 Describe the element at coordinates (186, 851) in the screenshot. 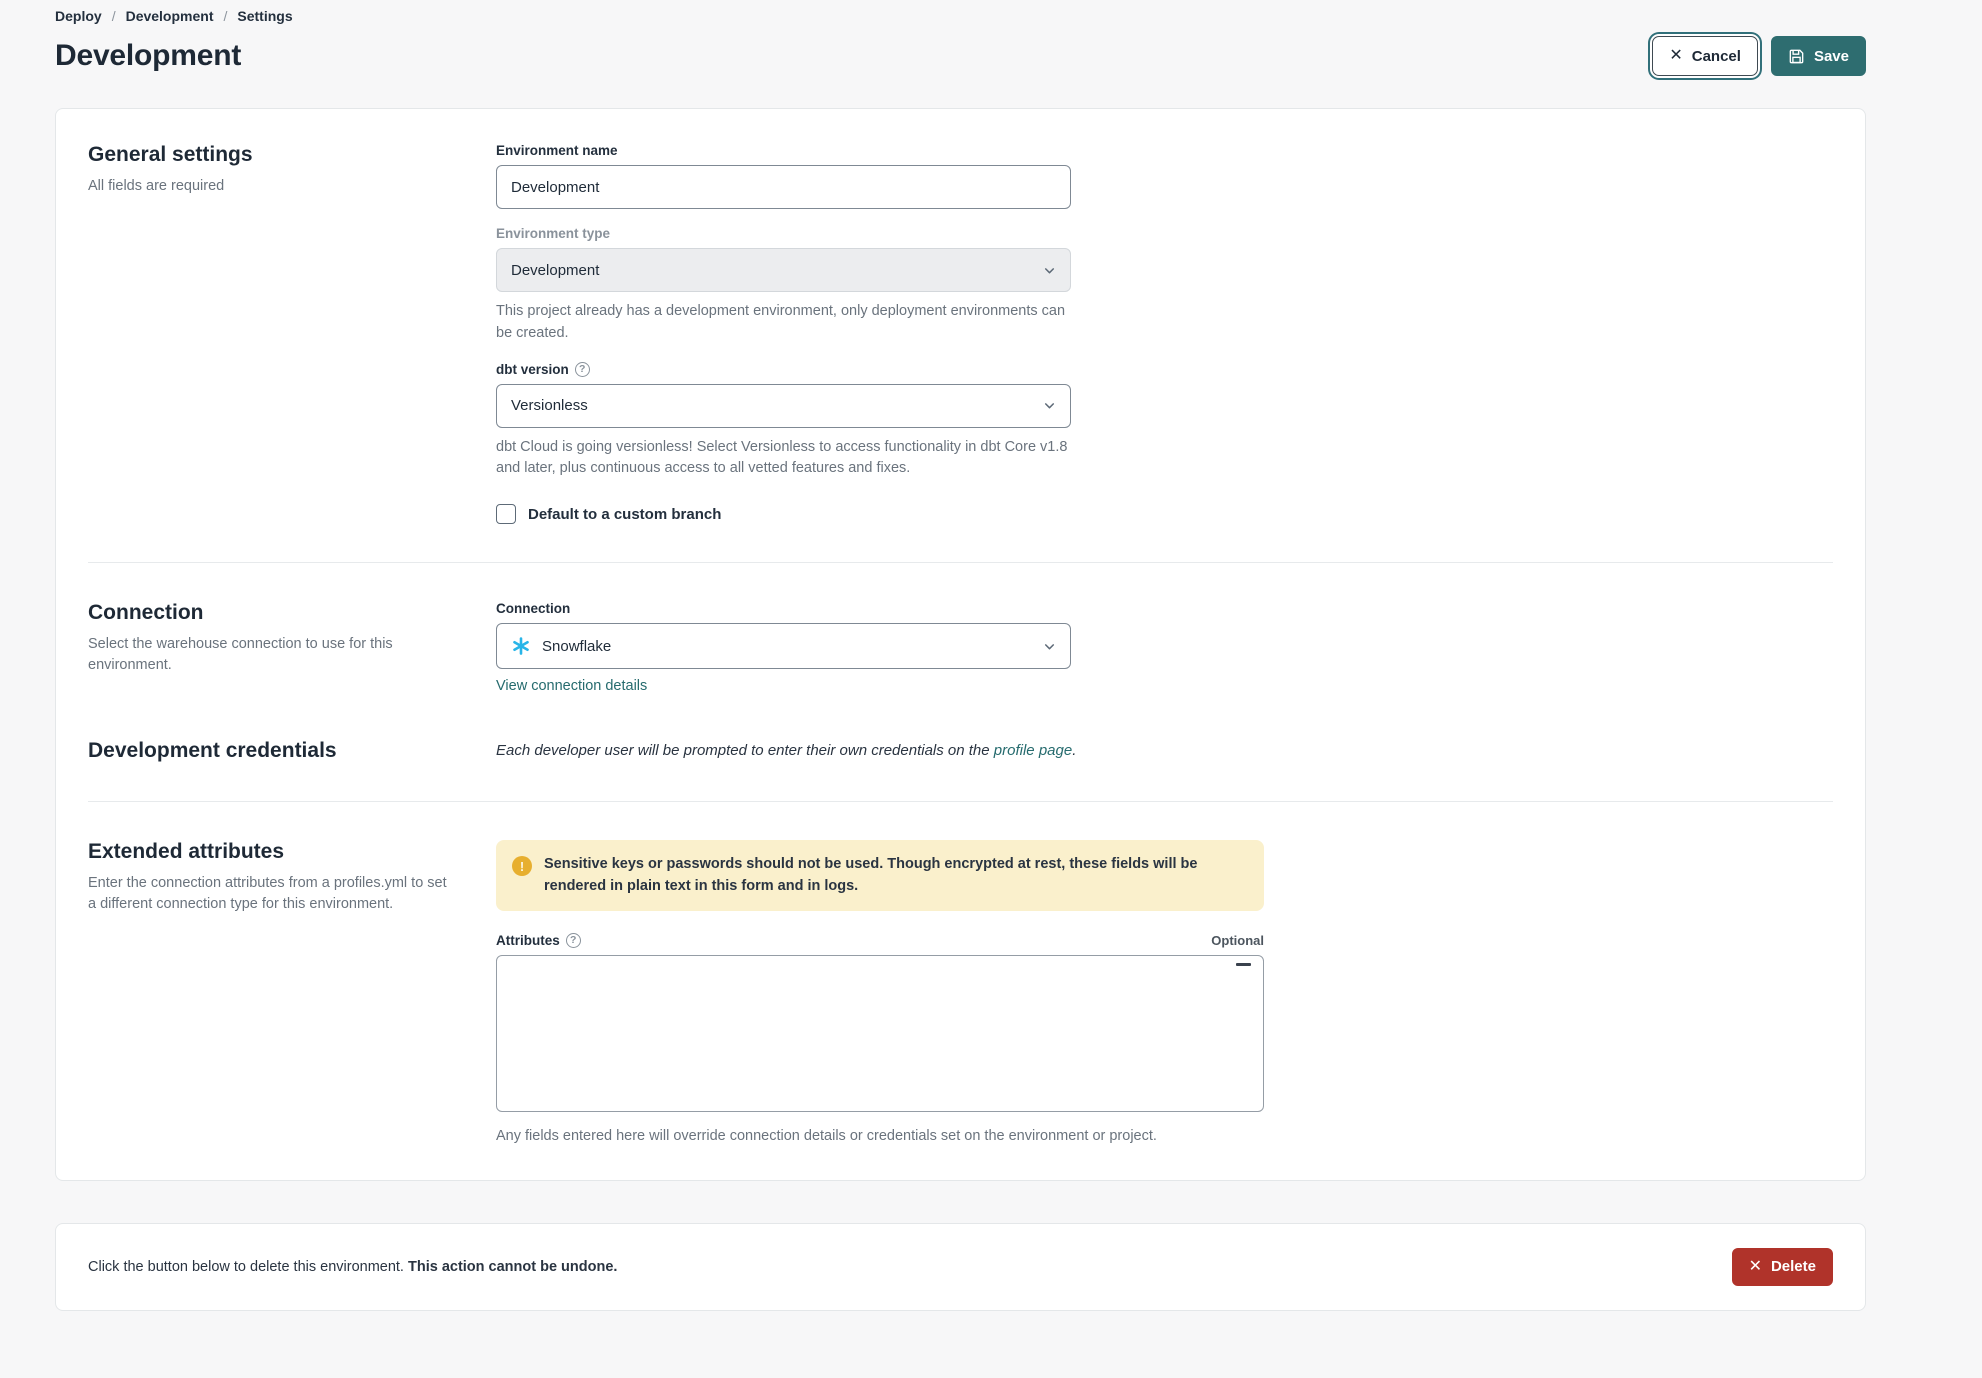

I see `extended-attributes-heading: Extended attributes` at that location.